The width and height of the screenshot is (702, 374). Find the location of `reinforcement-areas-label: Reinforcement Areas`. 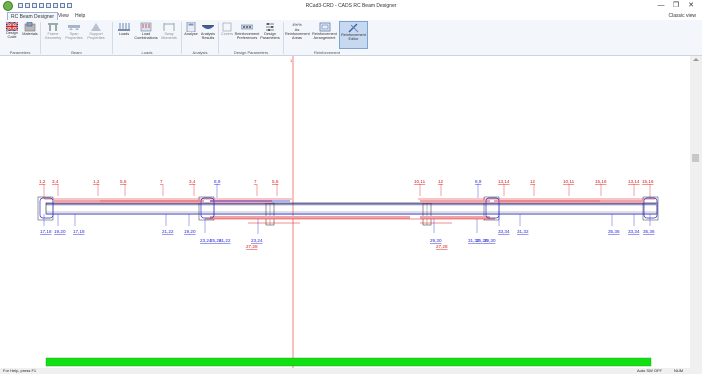

reinforcement-areas-label: Reinforcement Areas is located at coordinates (297, 36).